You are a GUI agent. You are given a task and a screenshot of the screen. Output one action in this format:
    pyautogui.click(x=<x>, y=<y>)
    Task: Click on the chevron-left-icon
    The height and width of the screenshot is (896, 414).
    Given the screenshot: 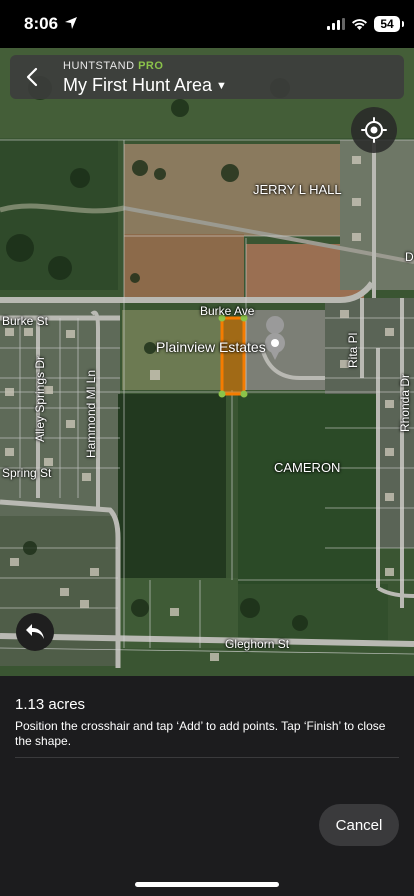 What is the action you would take?
    pyautogui.click(x=32, y=77)
    